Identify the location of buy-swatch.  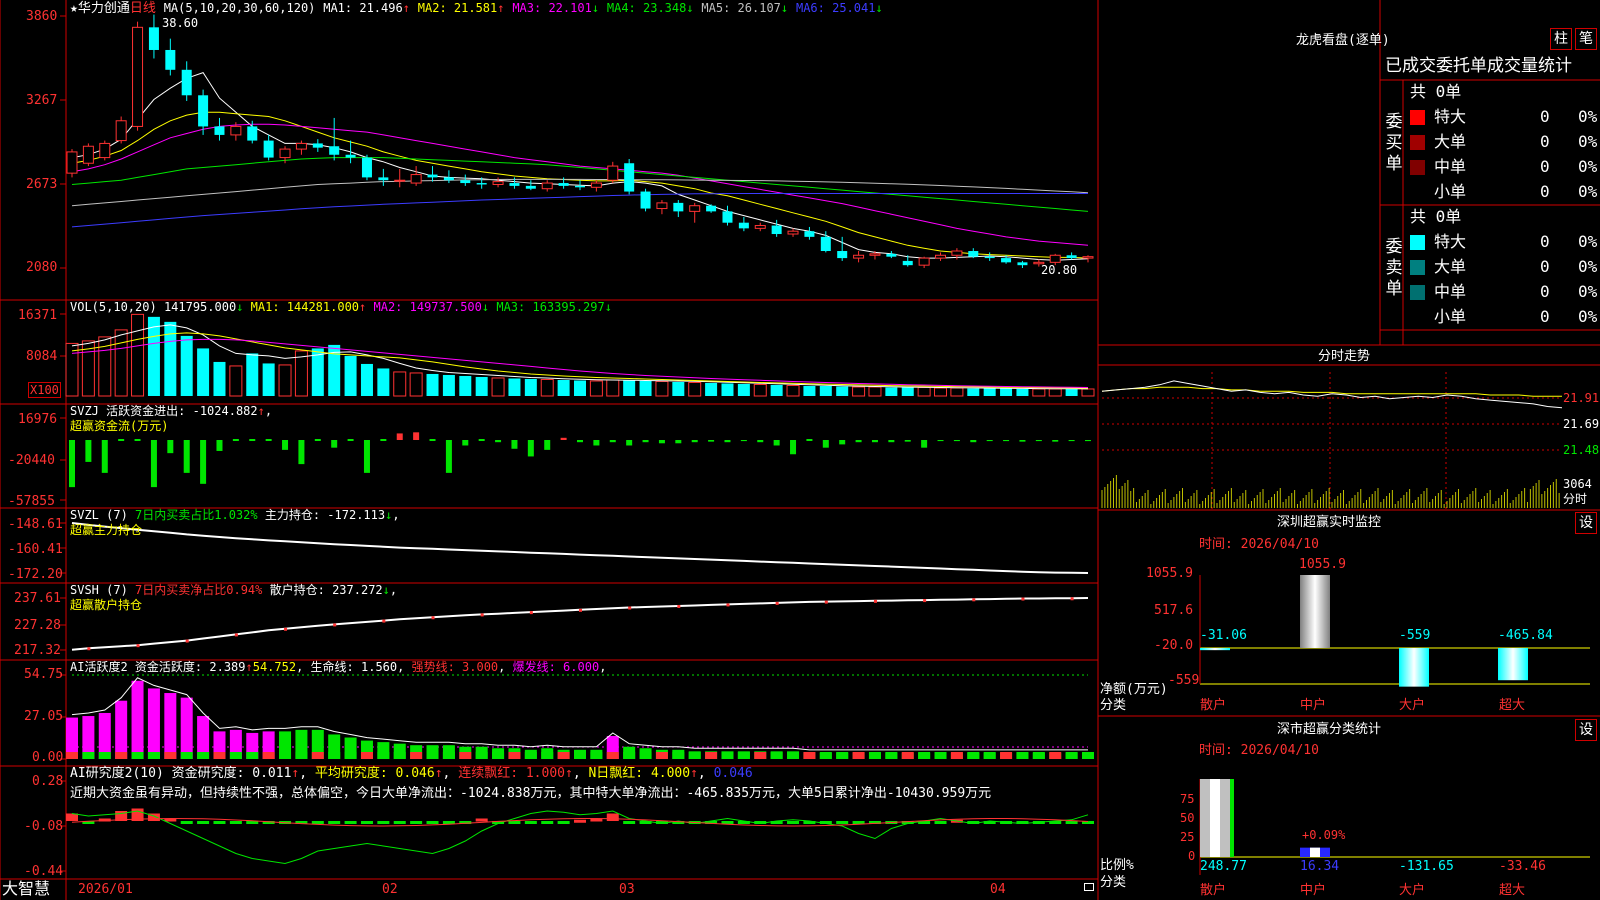
(1417, 167).